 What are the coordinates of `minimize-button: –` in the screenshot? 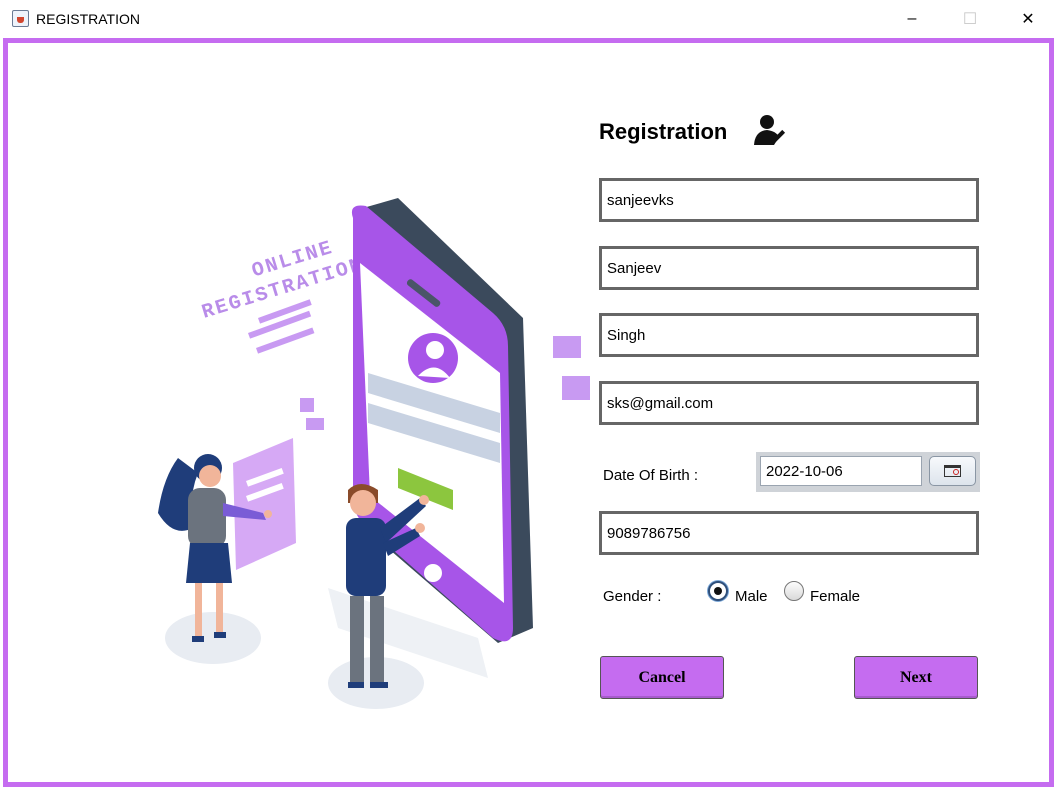 It's located at (912, 19).